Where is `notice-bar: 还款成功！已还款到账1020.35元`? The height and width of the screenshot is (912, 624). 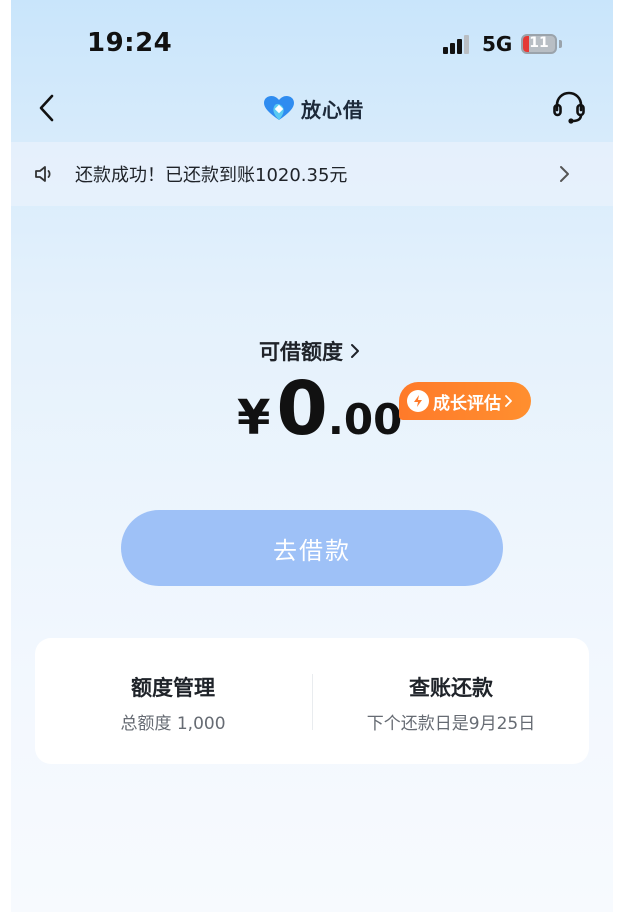 notice-bar: 还款成功！已还款到账1020.35元 is located at coordinates (312, 174).